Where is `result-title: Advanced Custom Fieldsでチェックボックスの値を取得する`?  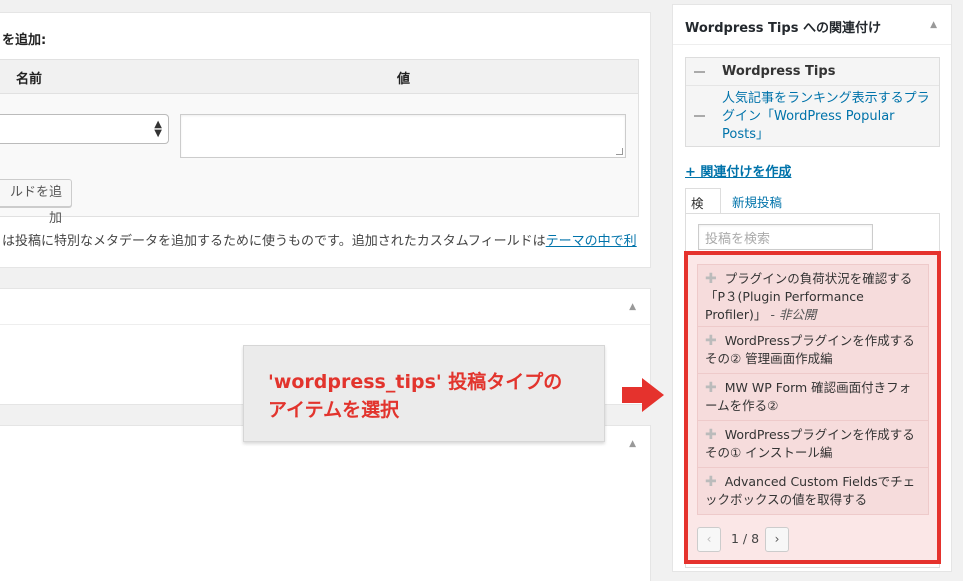
result-title: Advanced Custom Fieldsでチェックボックスの値を取得する is located at coordinates (810, 490).